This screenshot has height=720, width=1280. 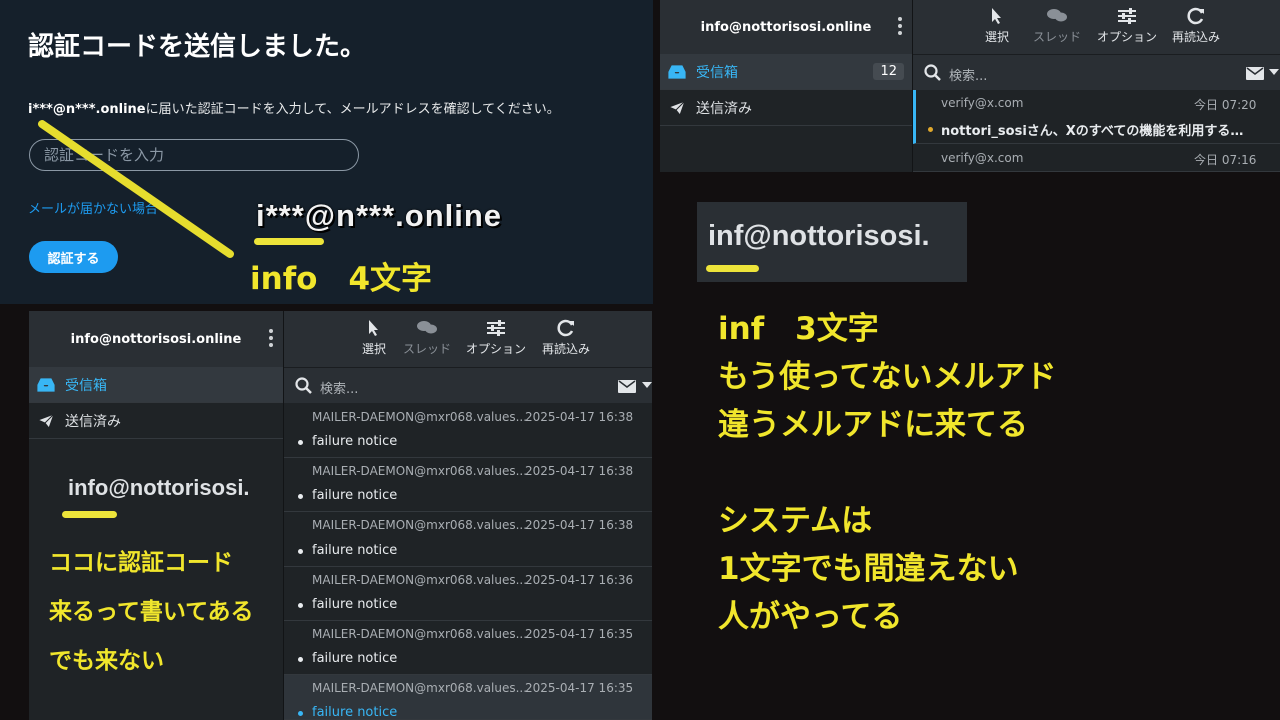 I want to click on message-date: 今日 07:20, so click(x=1225, y=105).